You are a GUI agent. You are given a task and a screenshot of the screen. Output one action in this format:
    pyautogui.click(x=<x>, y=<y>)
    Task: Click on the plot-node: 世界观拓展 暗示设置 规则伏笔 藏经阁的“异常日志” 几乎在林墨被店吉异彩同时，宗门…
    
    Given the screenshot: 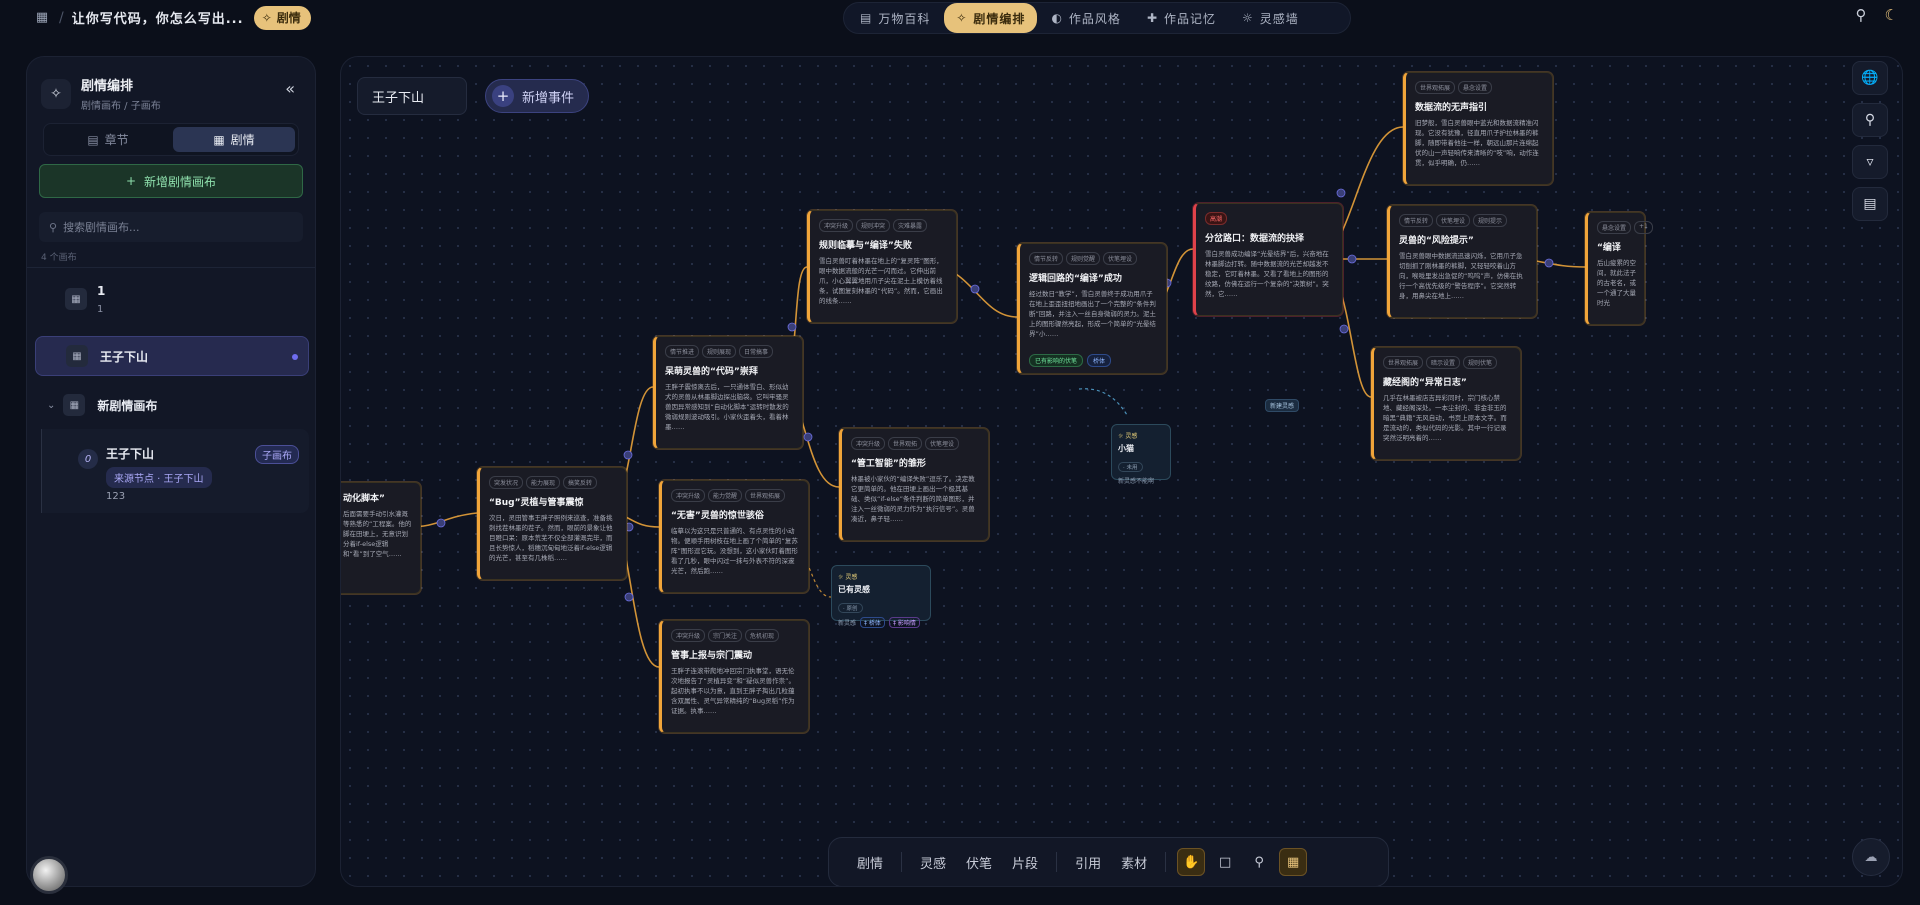 What is the action you would take?
    pyautogui.click(x=1446, y=403)
    